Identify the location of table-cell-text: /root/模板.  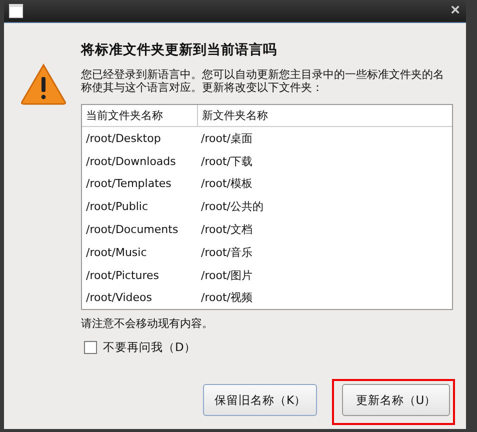
(227, 184).